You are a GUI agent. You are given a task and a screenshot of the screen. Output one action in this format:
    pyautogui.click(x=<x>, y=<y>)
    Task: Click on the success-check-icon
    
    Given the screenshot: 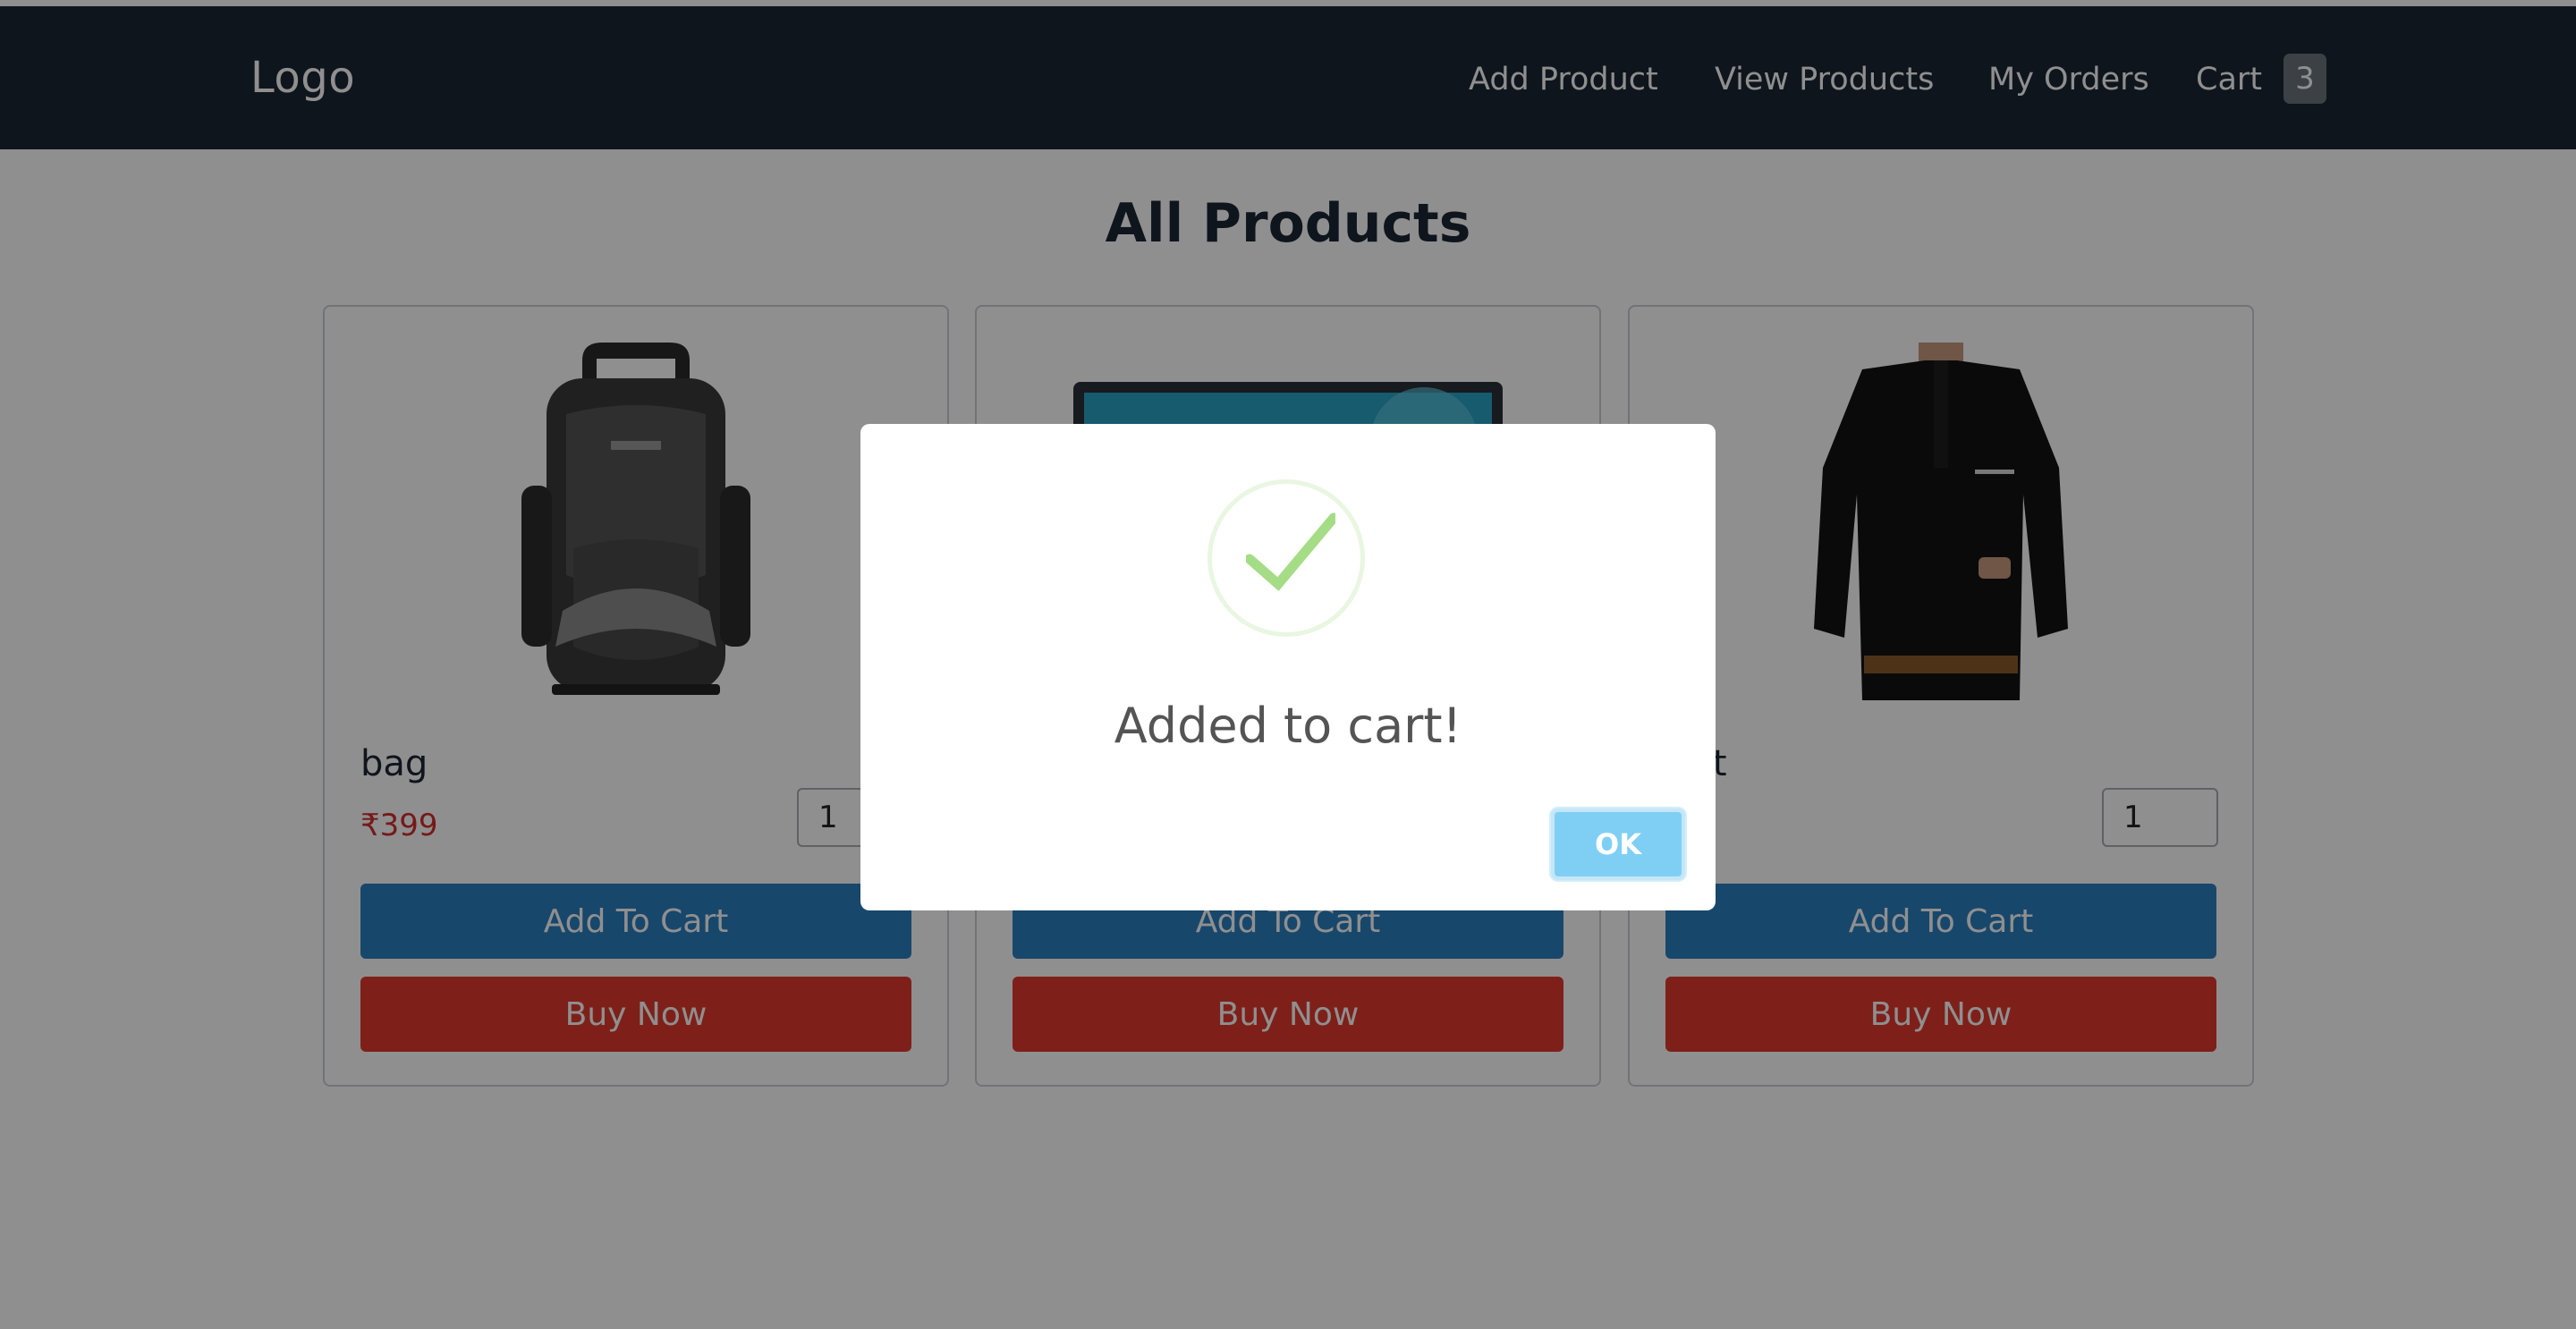 What is the action you would take?
    pyautogui.click(x=1286, y=558)
    